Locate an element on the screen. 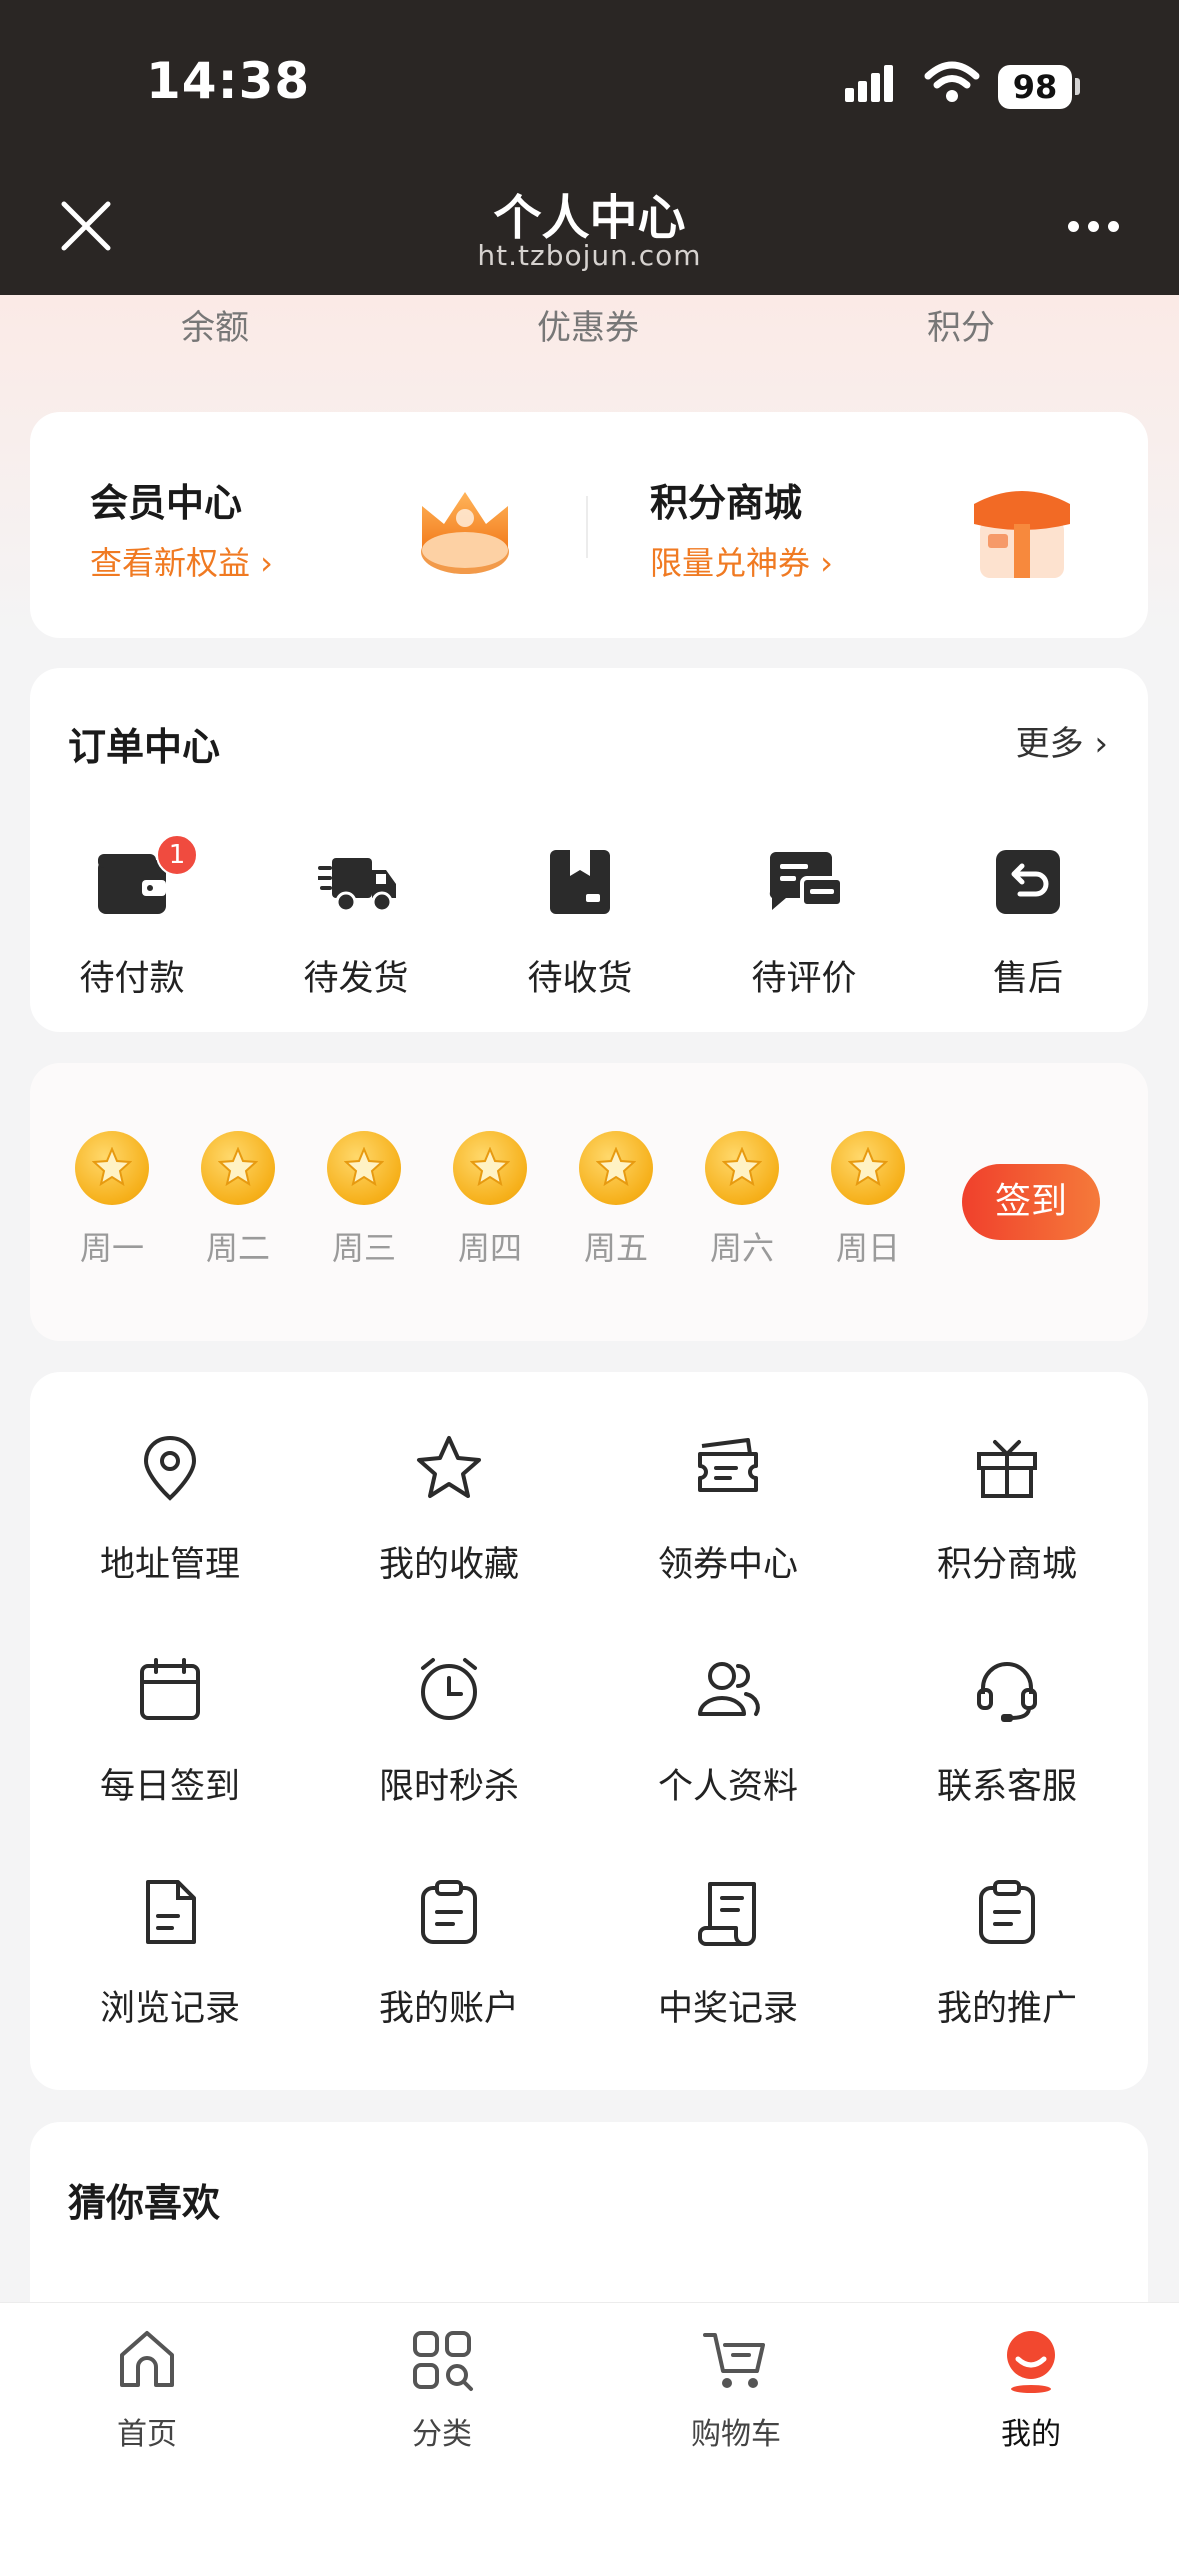 The image size is (1179, 2557). battery-indicator: 98 is located at coordinates (1035, 87).